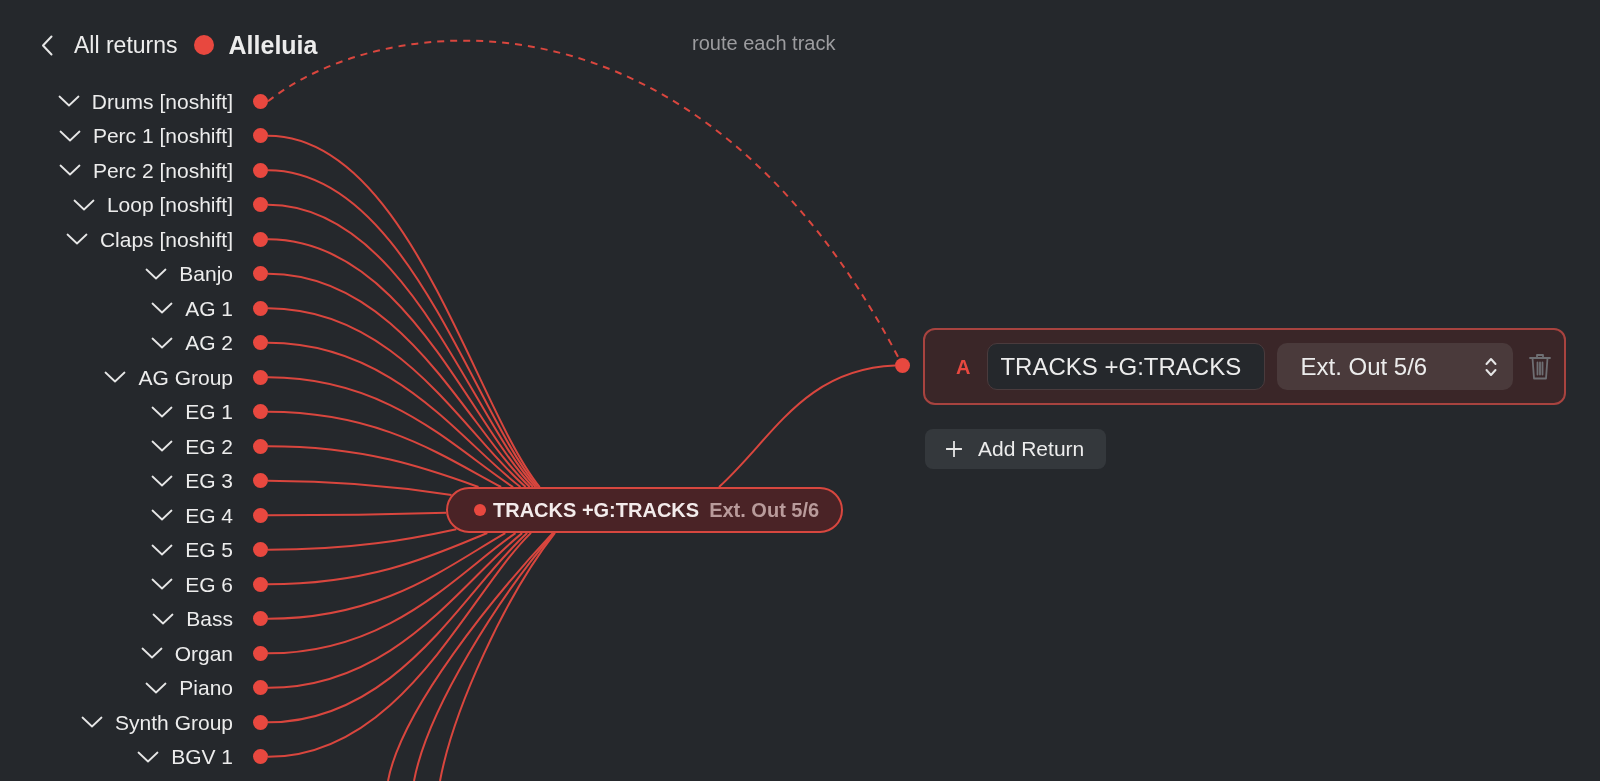  Describe the element at coordinates (209, 584) in the screenshot. I see `track-name: EG 6` at that location.